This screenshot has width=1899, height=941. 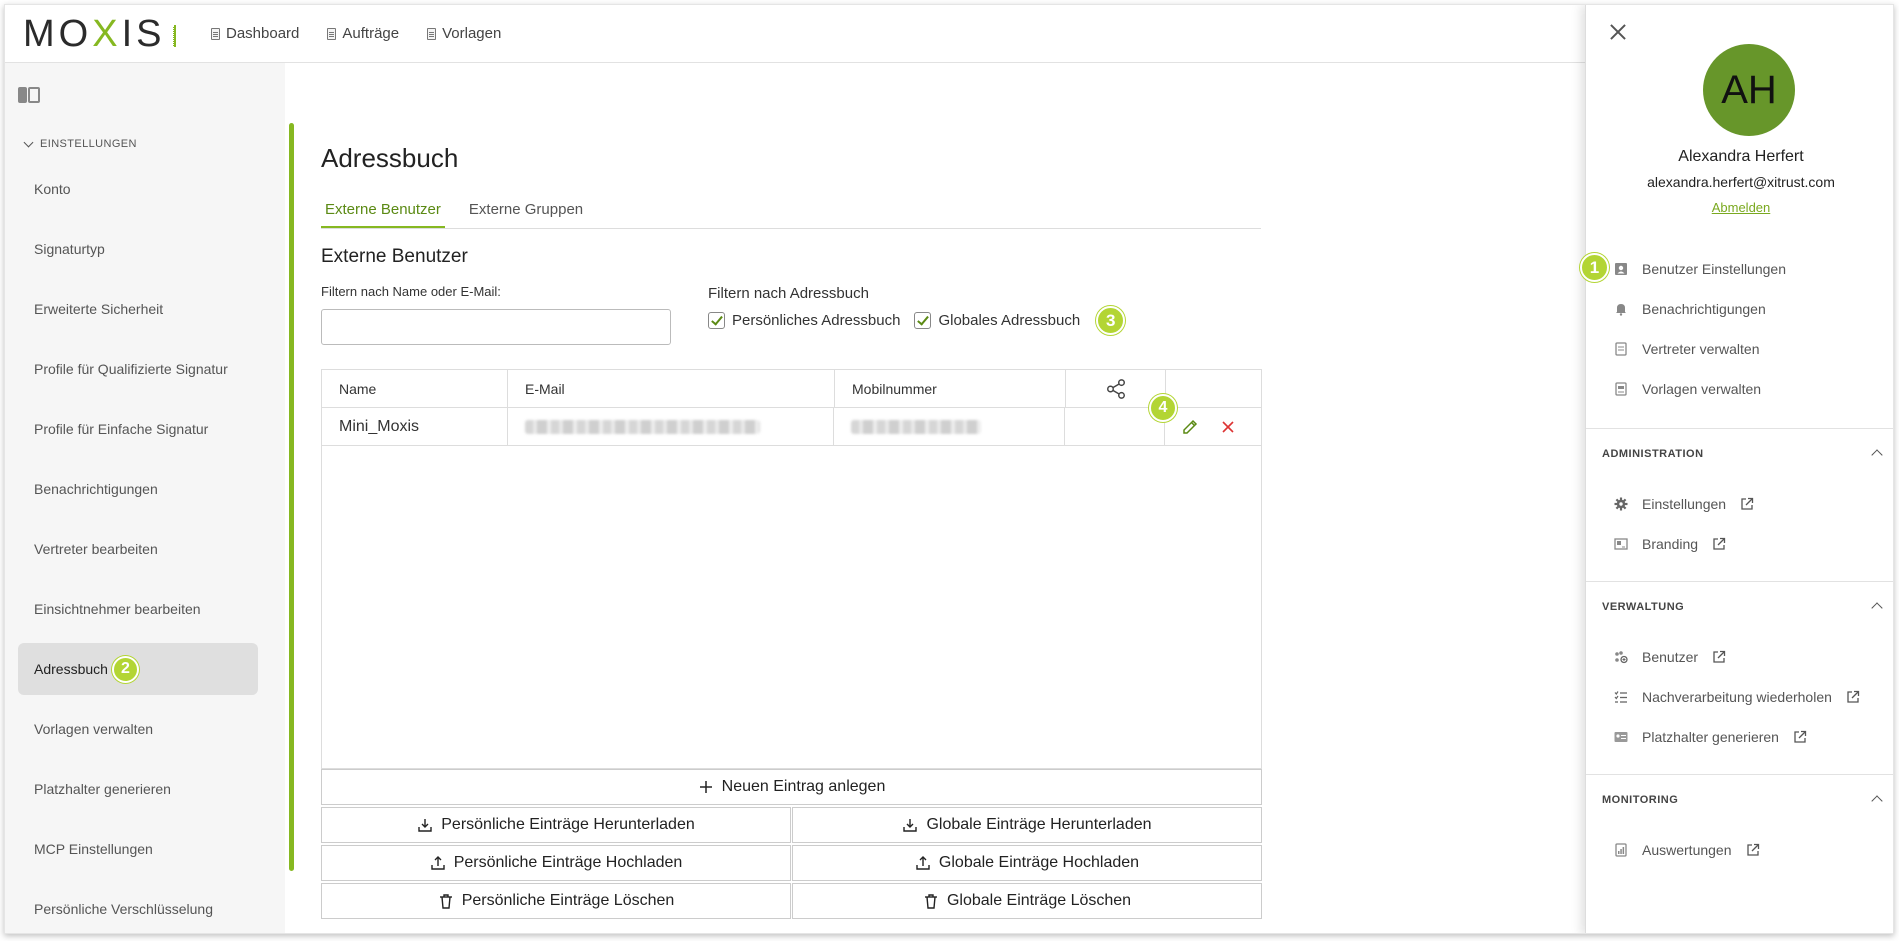 I want to click on tab-externe-gruppen: Externe Gruppen, so click(x=526, y=210).